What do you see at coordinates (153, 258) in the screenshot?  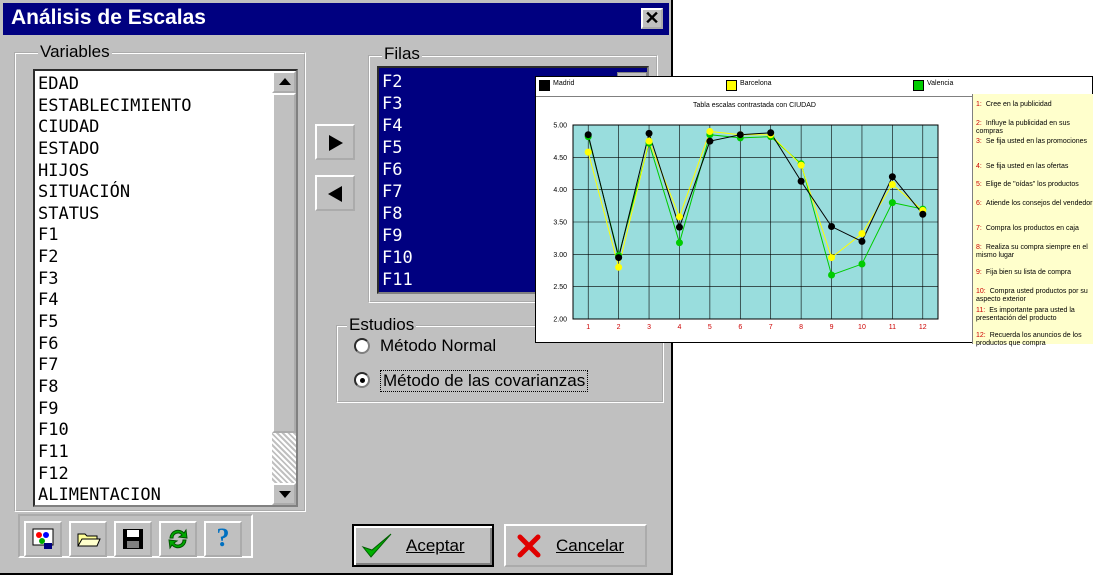 I see `variable-item: F2` at bounding box center [153, 258].